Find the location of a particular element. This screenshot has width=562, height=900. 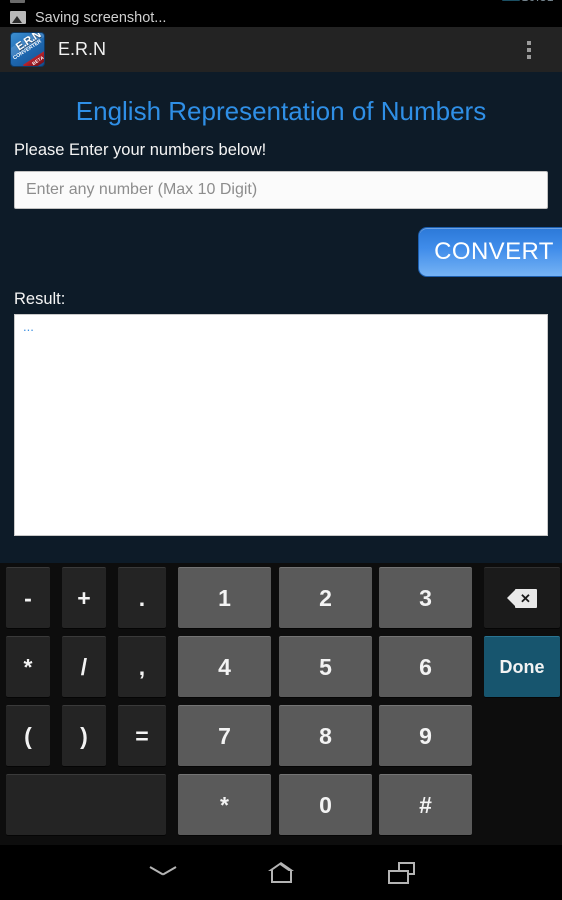

image-icon is located at coordinates (18, 17).